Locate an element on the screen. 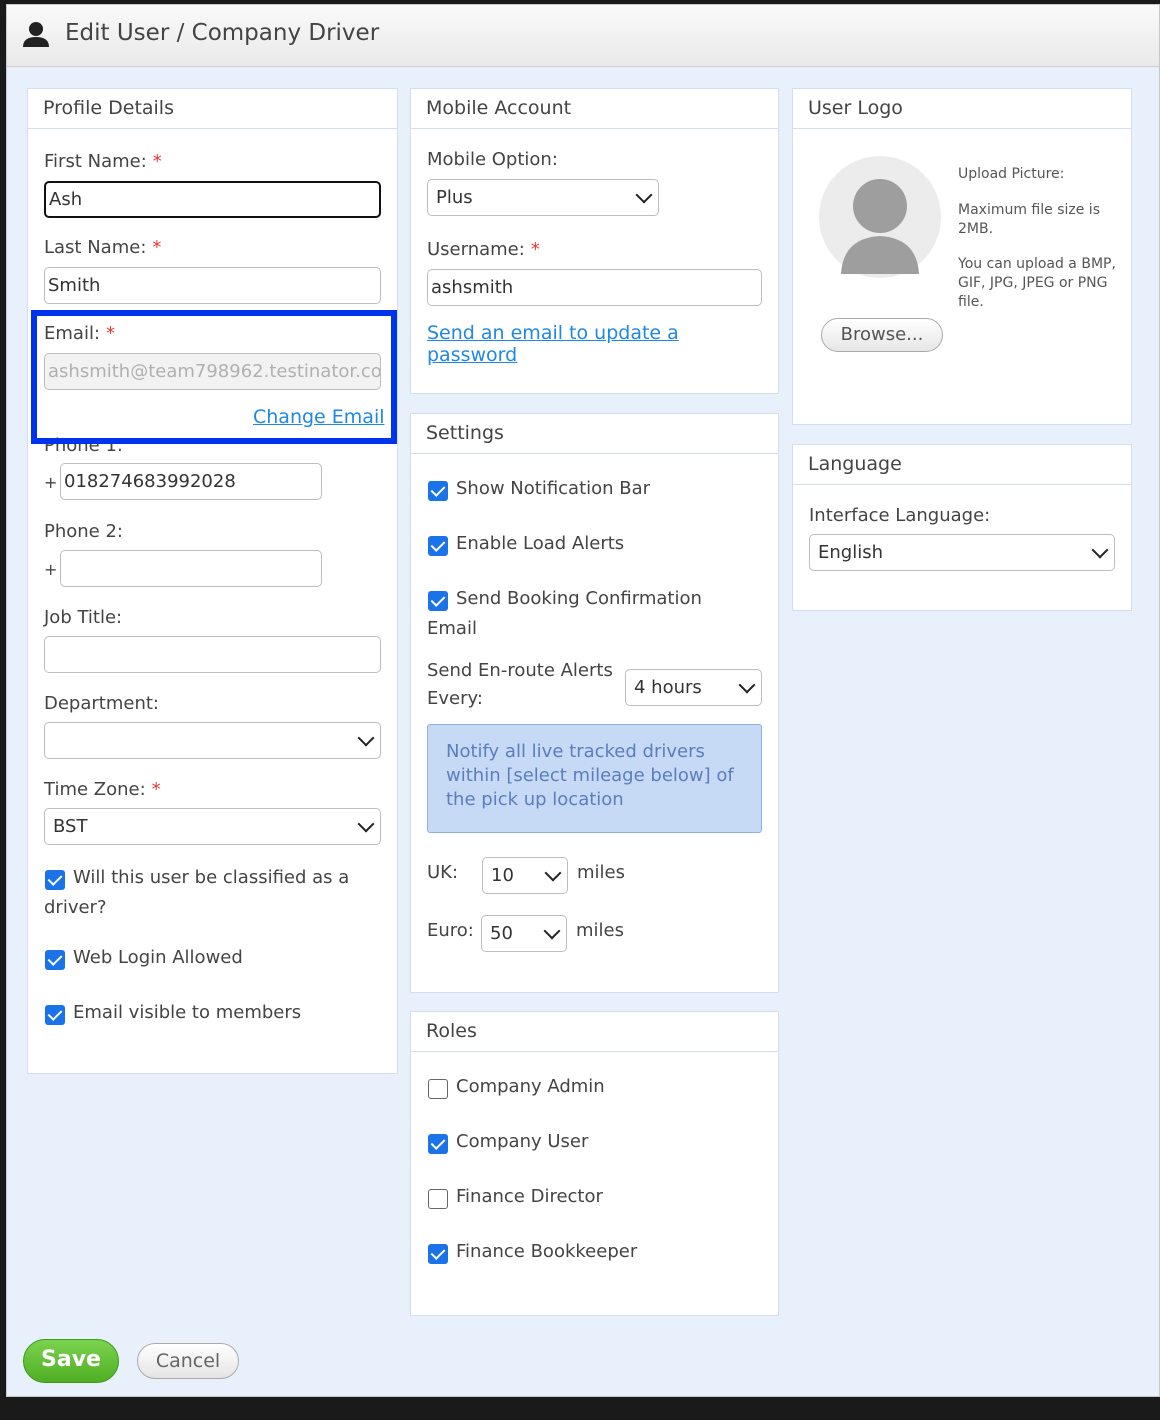  cancel-button: Cancel is located at coordinates (188, 1361).